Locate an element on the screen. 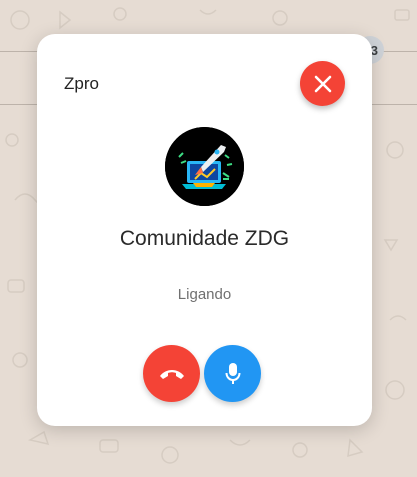  hangup-button is located at coordinates (171, 373).